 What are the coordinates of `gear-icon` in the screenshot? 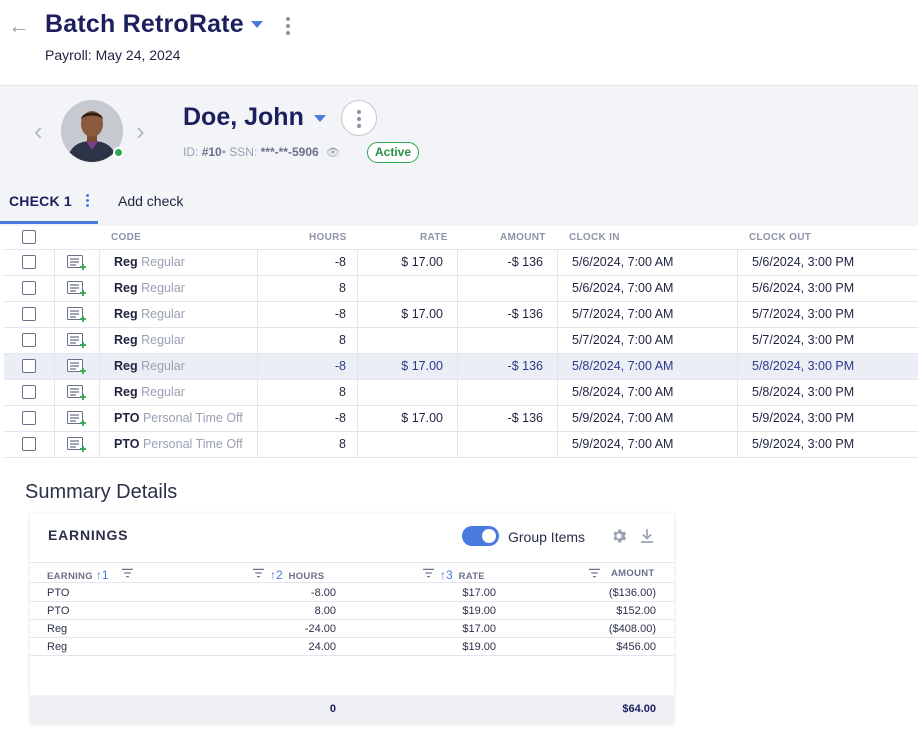 It's located at (619, 536).